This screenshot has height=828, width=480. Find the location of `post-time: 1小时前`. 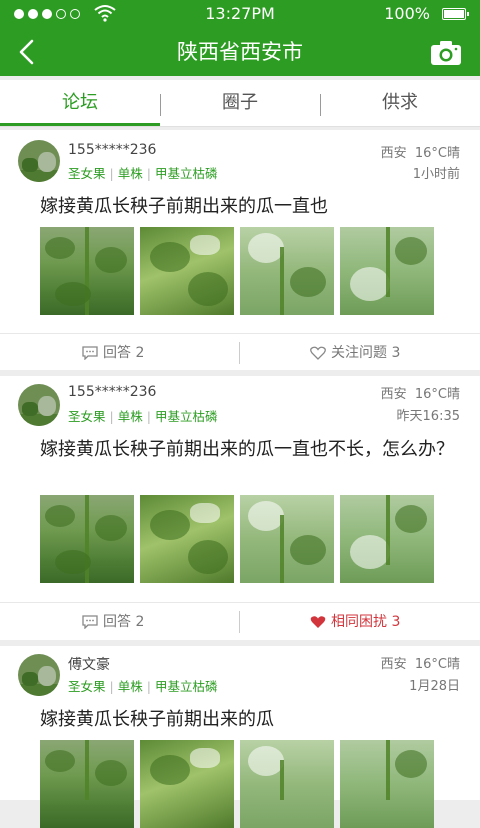

post-time: 1小时前 is located at coordinates (436, 174).